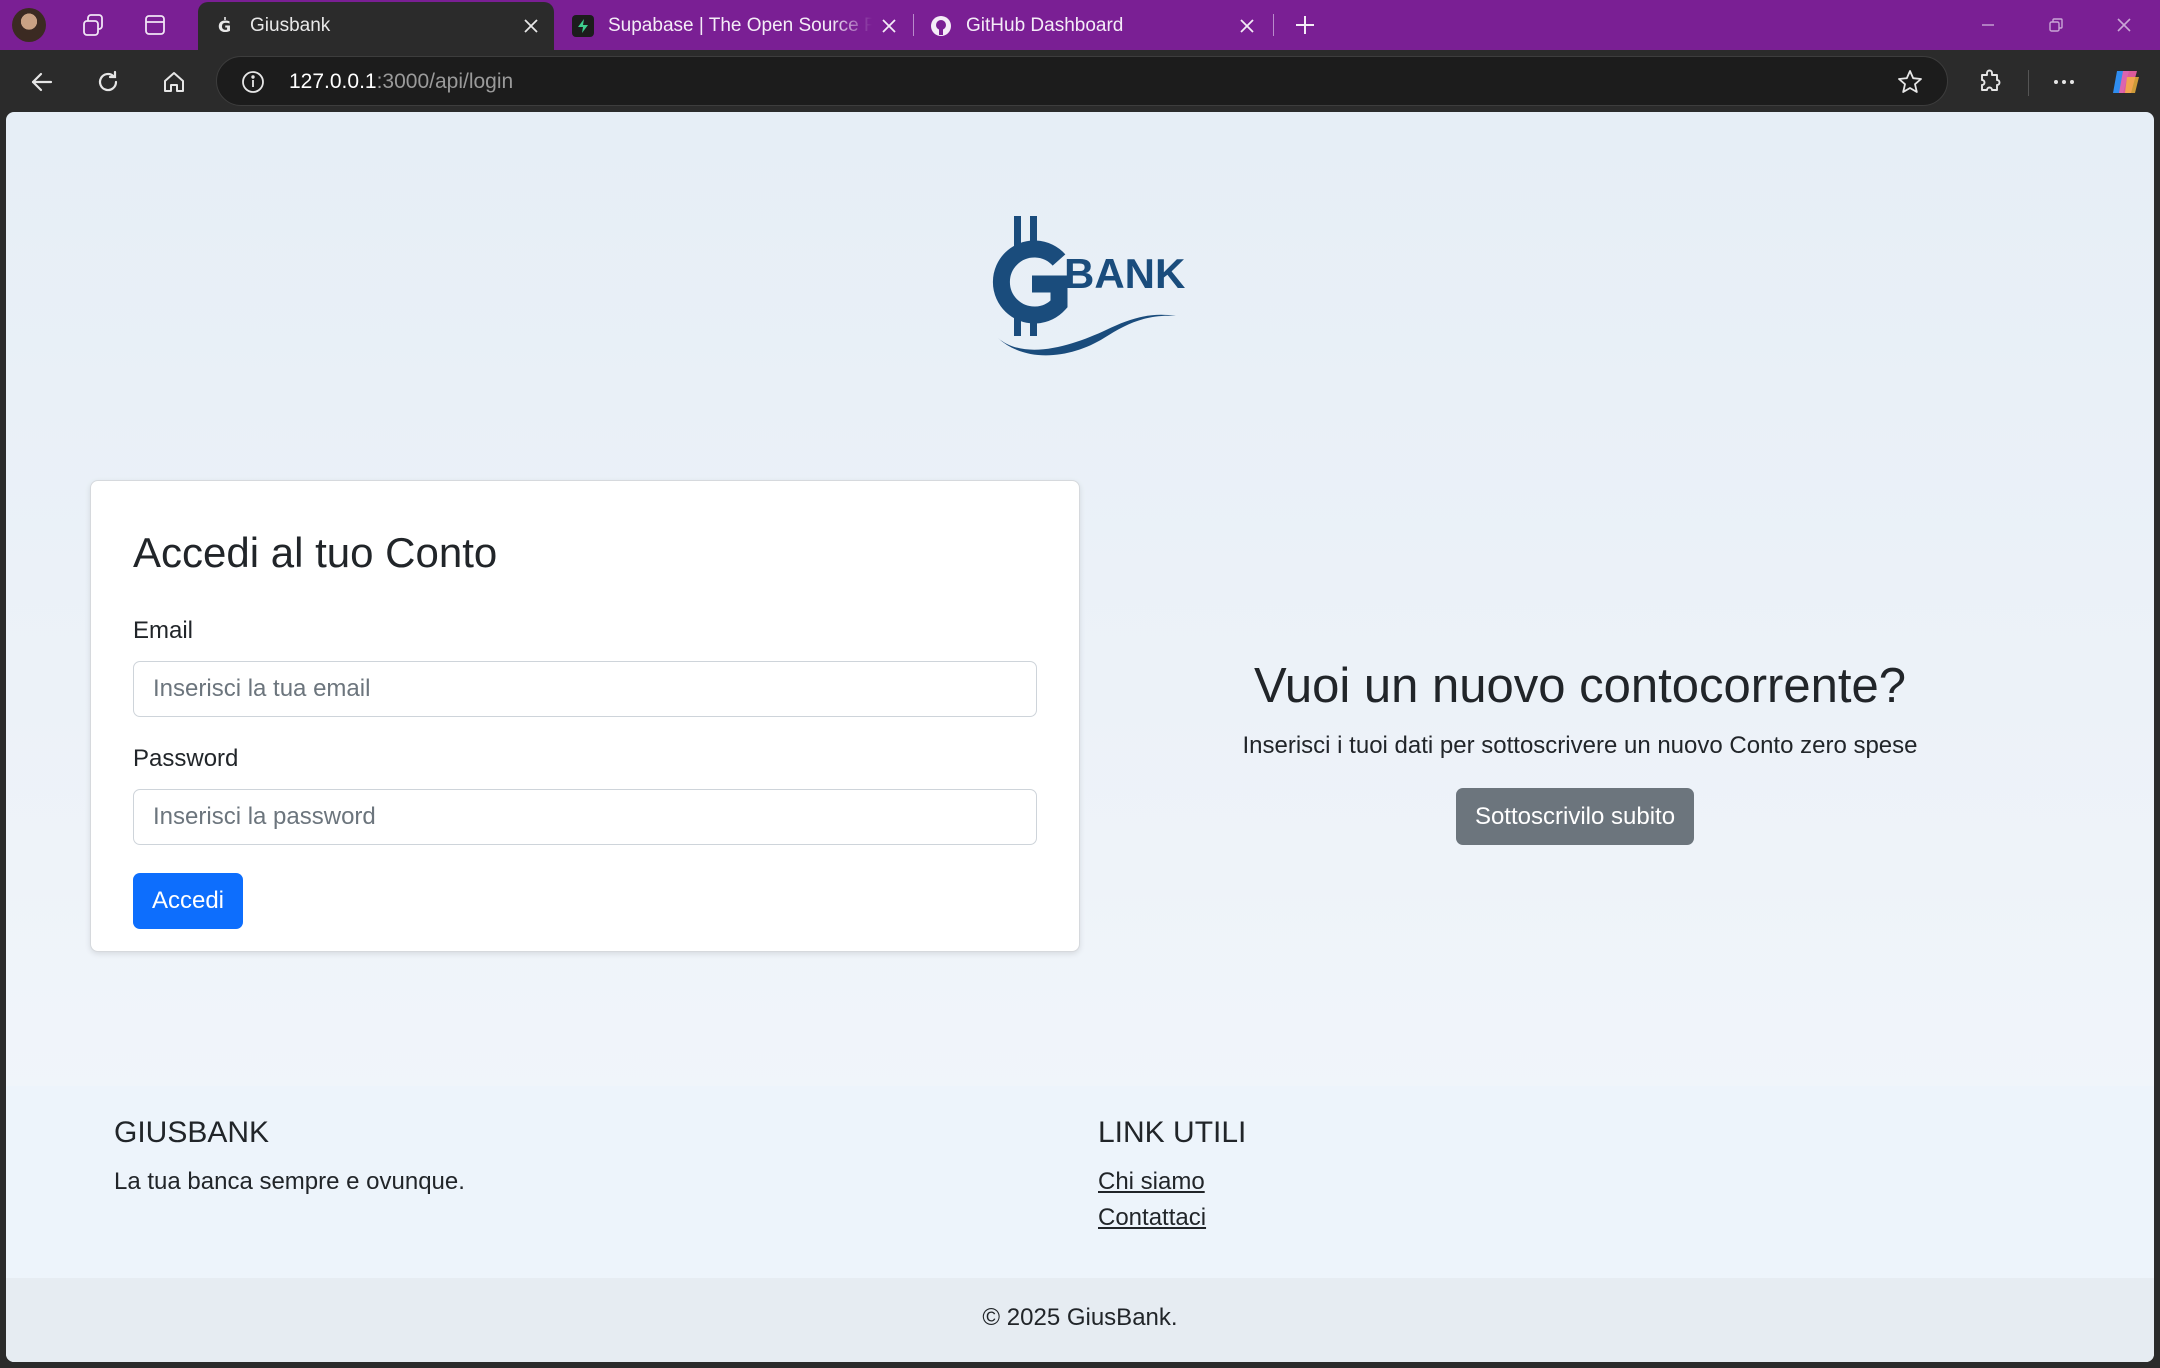 The image size is (2160, 1368). What do you see at coordinates (585, 689) in the screenshot?
I see `email-input` at bounding box center [585, 689].